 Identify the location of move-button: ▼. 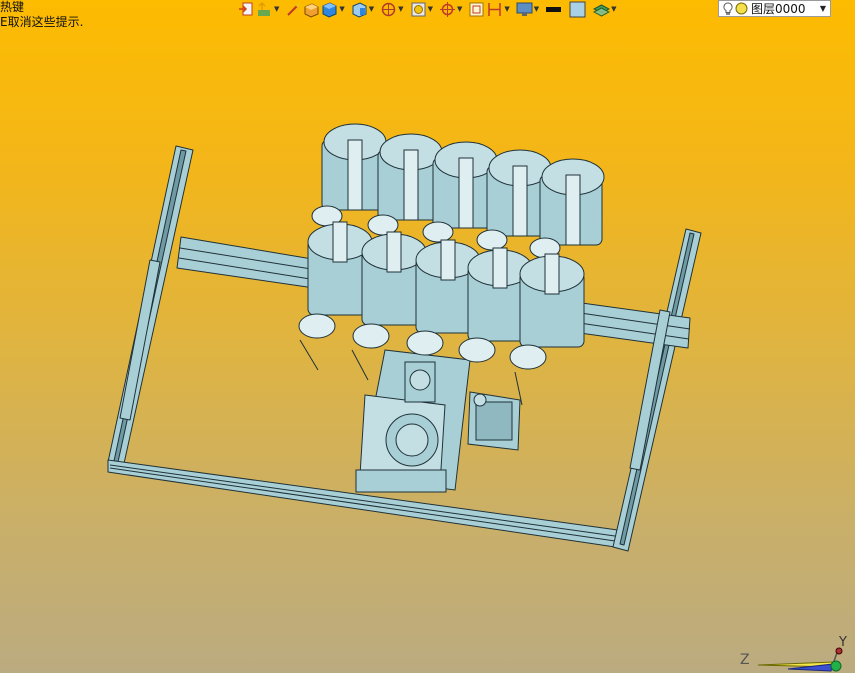
(270, 9).